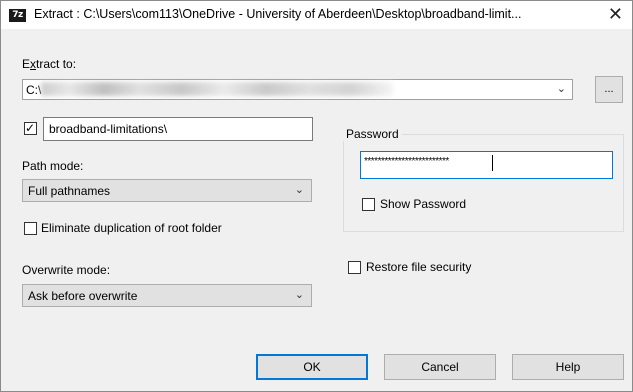 Image resolution: width=633 pixels, height=392 pixels. Describe the element at coordinates (492, 163) in the screenshot. I see `text-caret` at that location.